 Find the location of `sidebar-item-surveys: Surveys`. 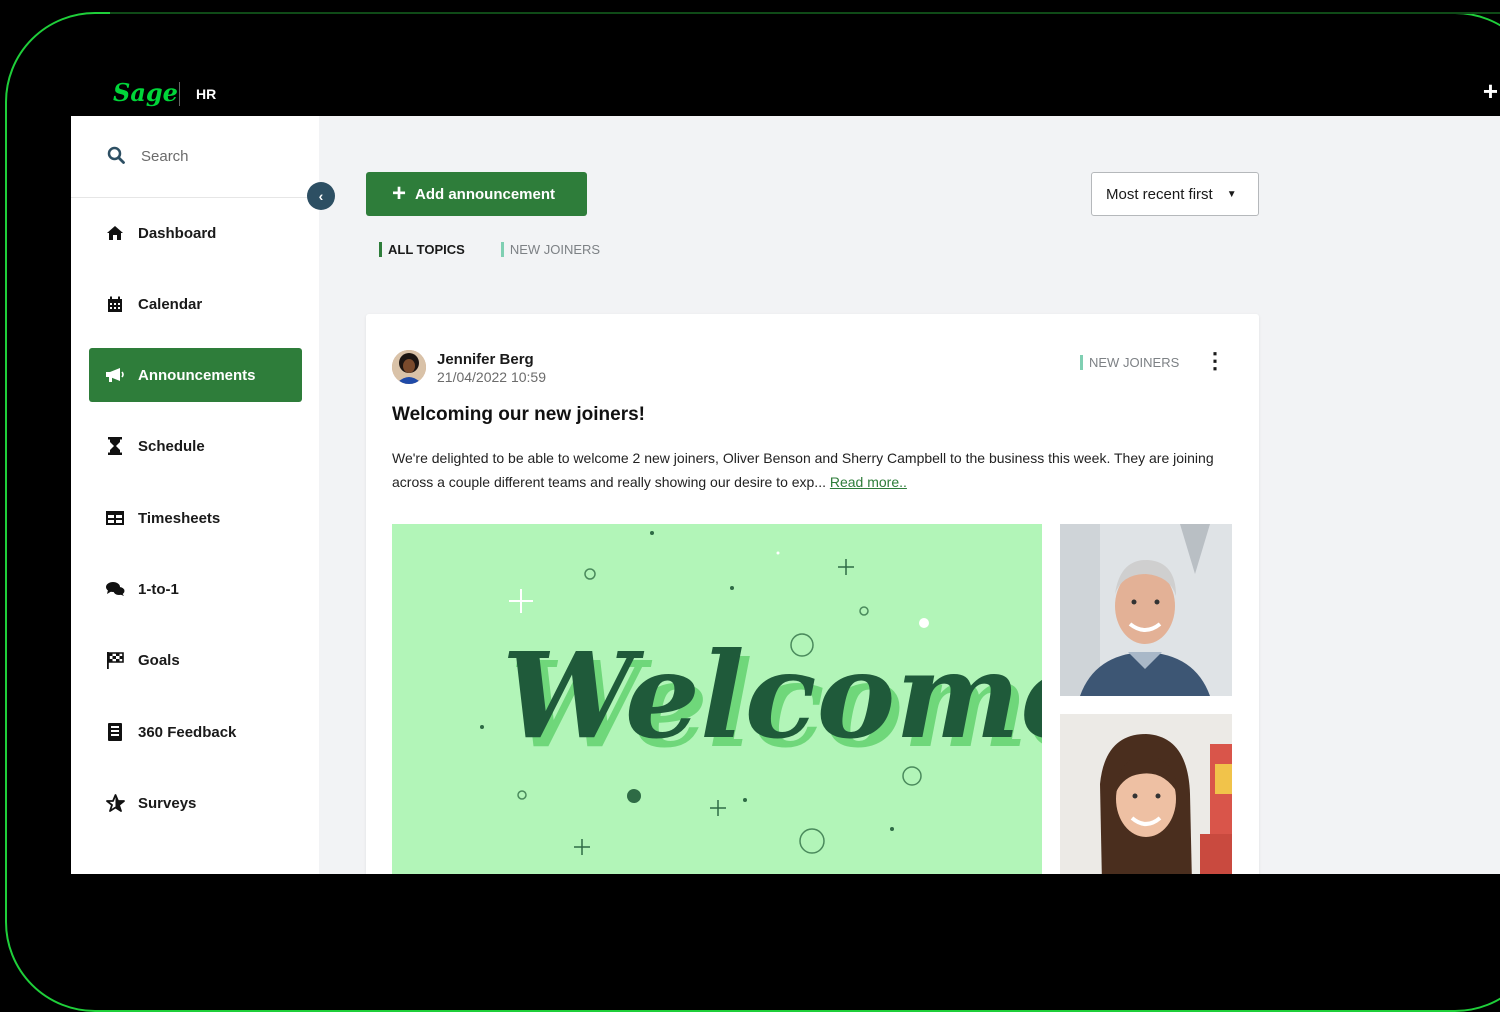

sidebar-item-surveys: Surveys is located at coordinates (195, 803).